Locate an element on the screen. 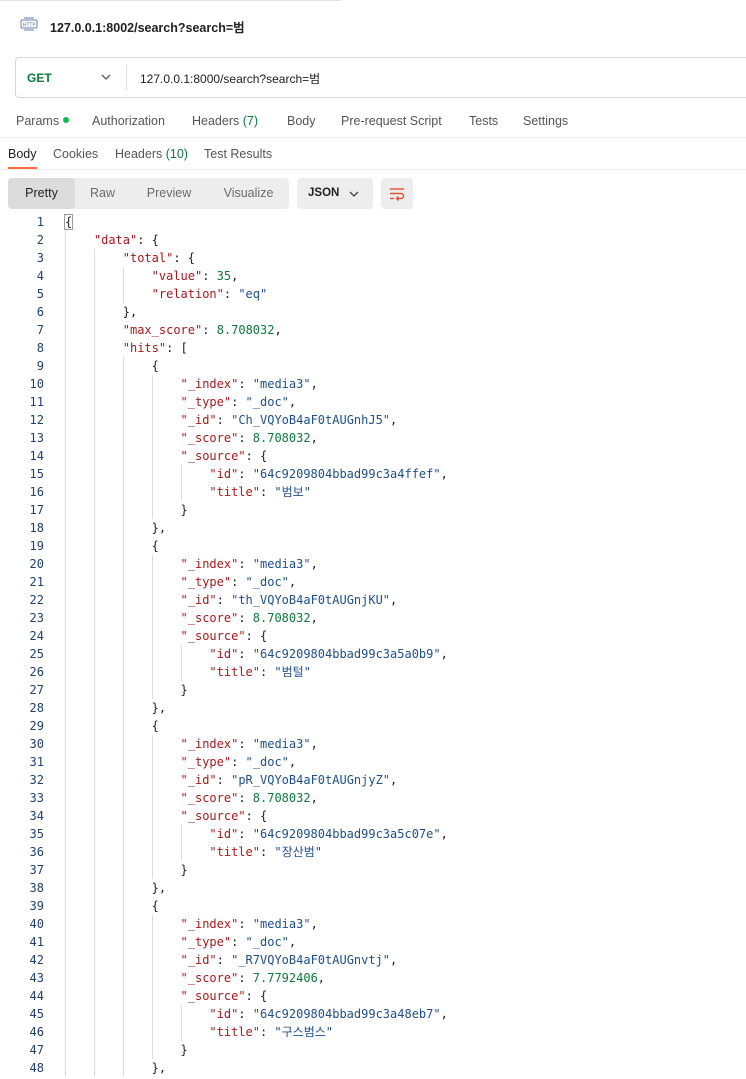 This screenshot has height=1079, width=746. tab-body: Body is located at coordinates (301, 121).